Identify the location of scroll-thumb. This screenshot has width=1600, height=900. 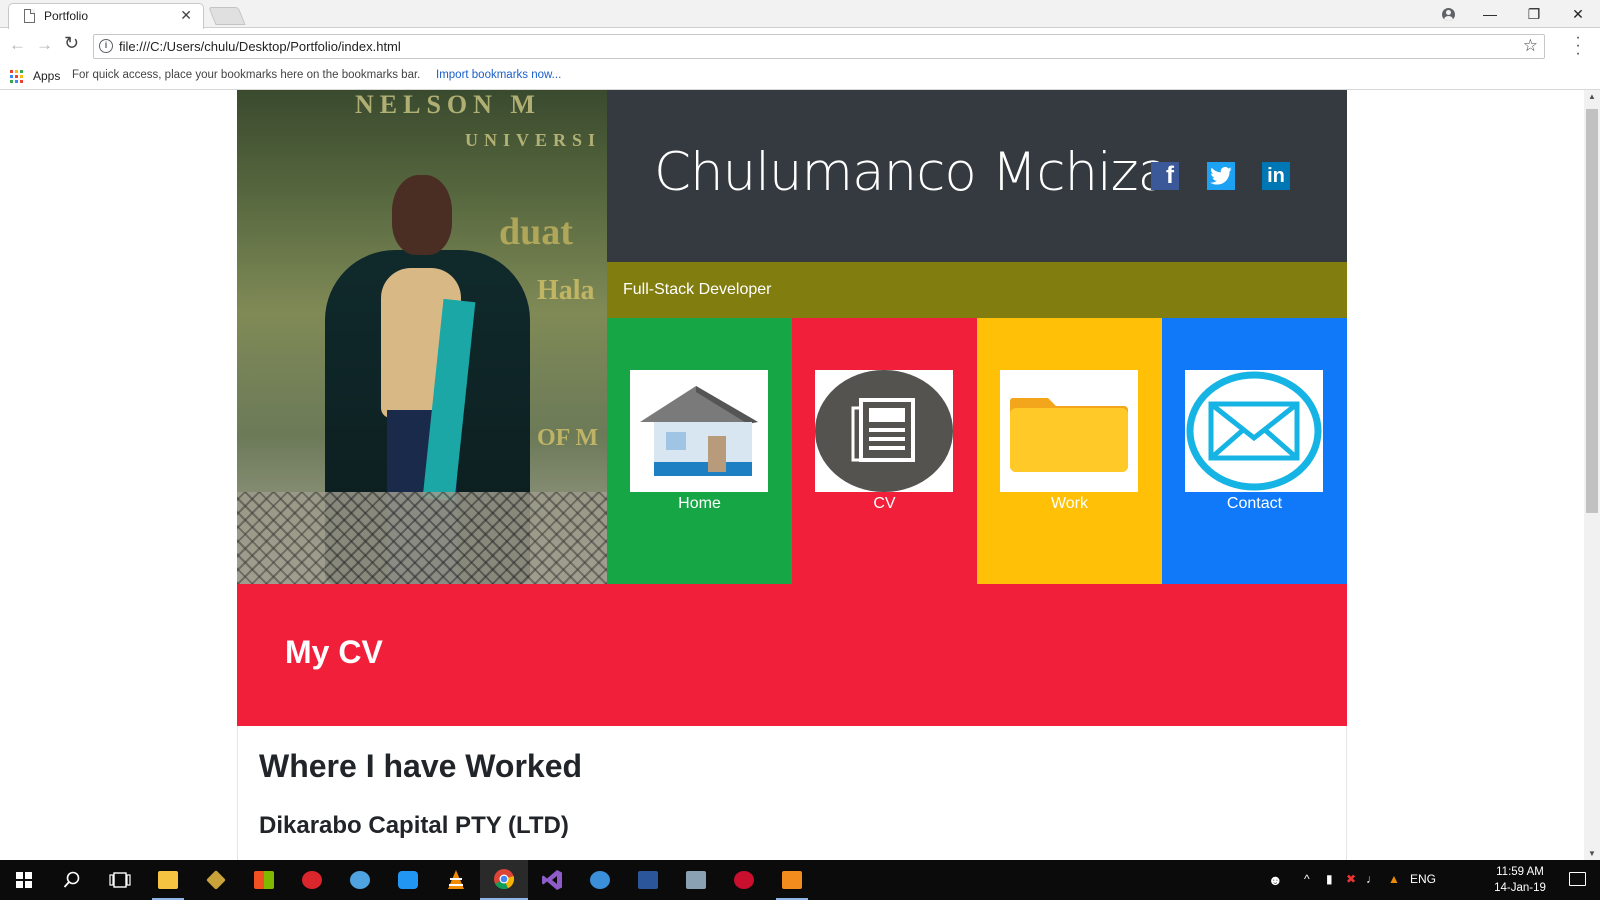
(1592, 311).